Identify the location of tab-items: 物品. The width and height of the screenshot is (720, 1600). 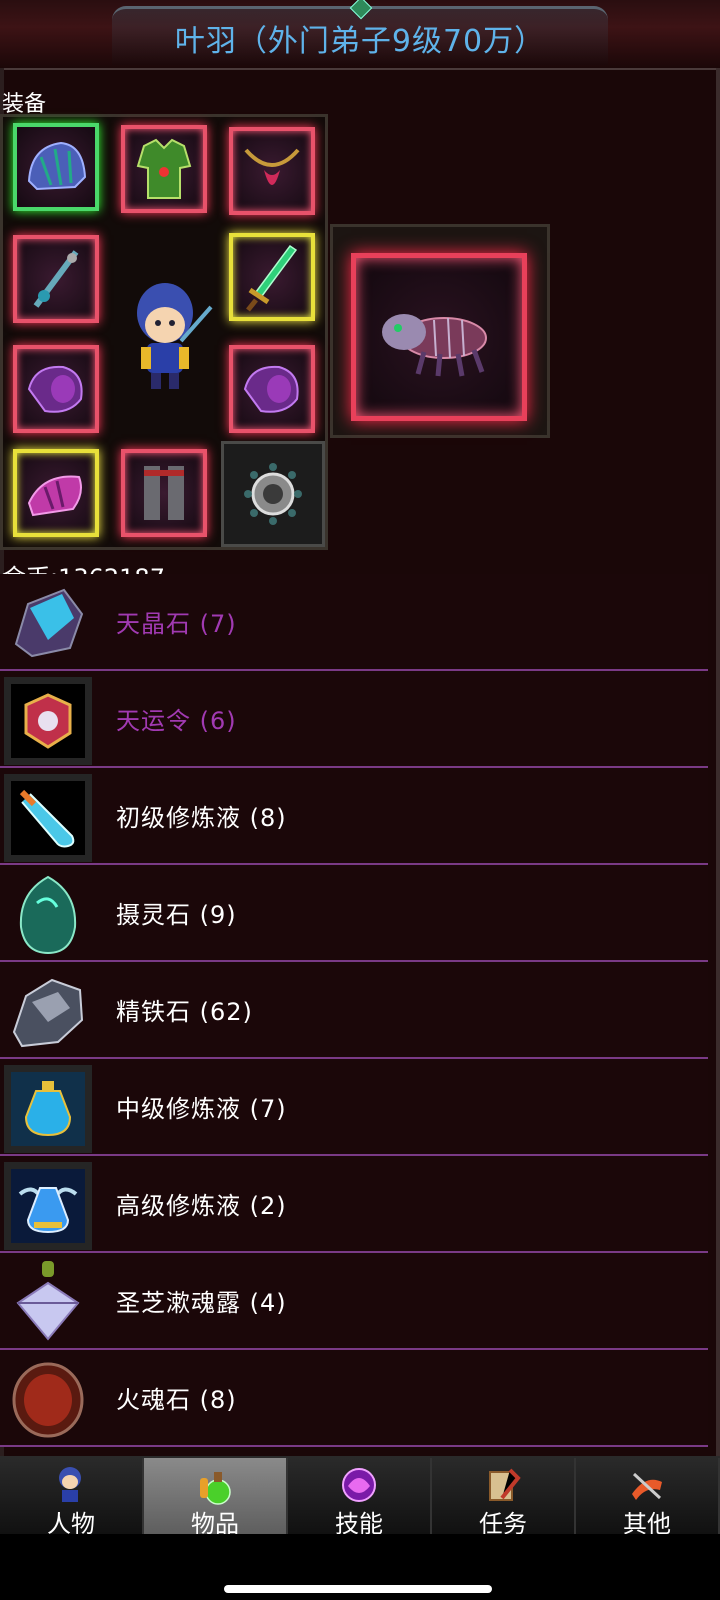
(216, 1498).